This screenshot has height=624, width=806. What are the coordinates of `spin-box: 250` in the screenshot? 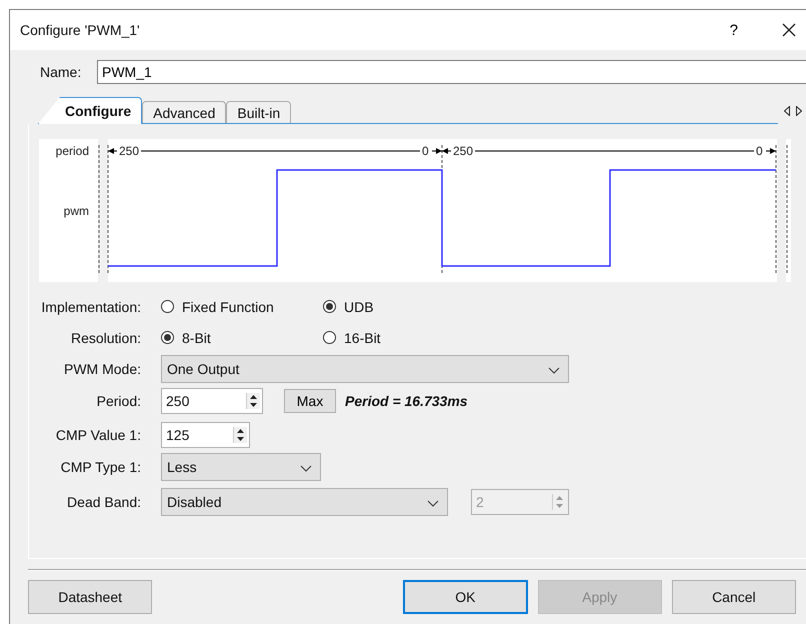 It's located at (212, 401).